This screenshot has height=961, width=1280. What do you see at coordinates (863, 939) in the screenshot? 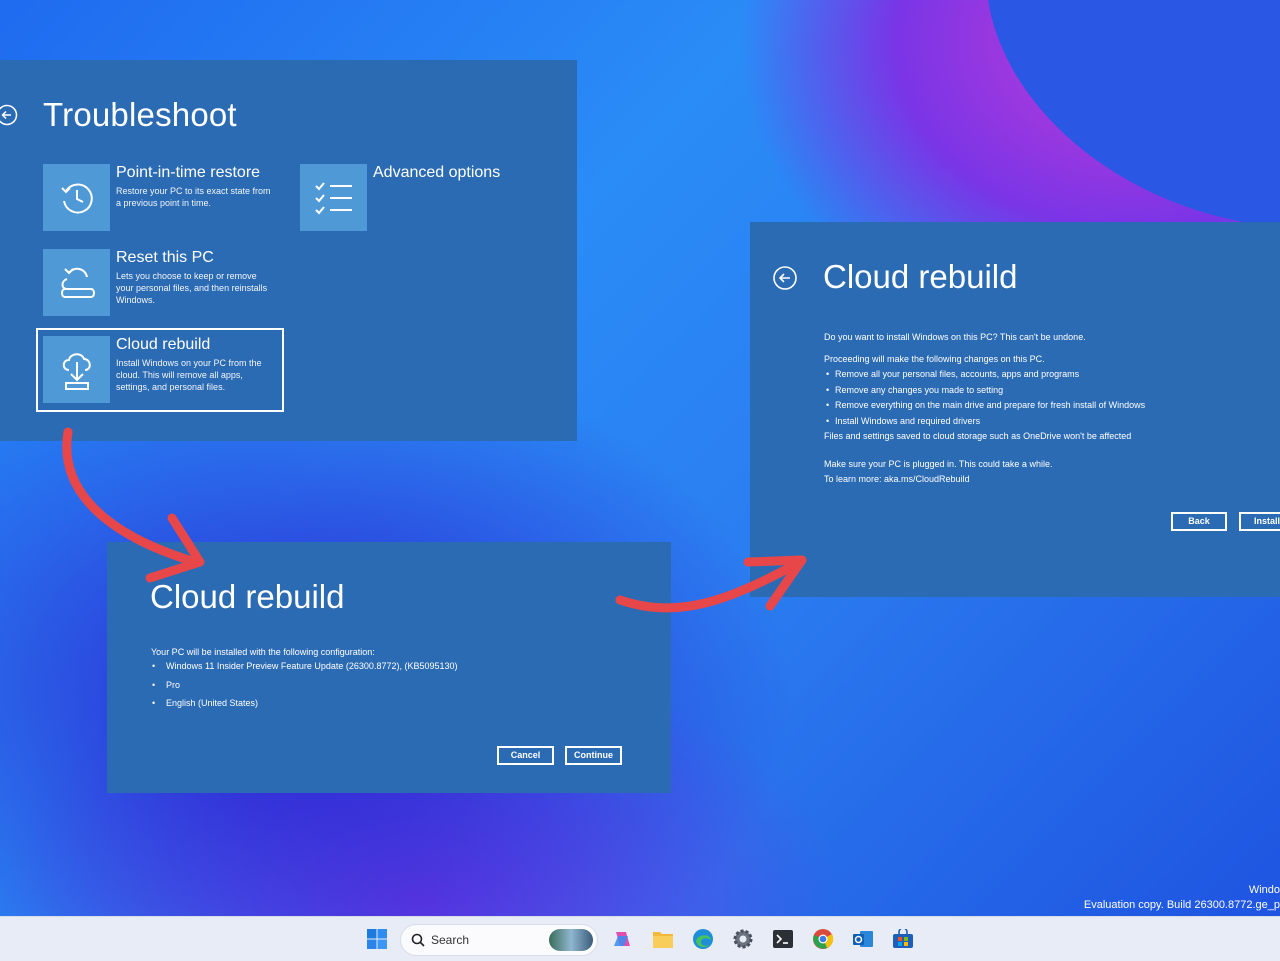
I see `outlook-icon` at bounding box center [863, 939].